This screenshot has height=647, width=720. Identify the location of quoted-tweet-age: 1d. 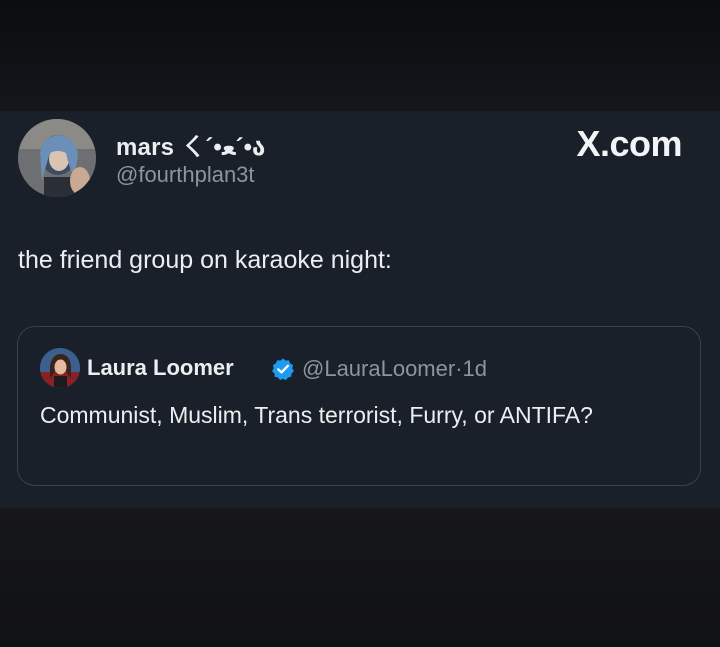
(475, 368).